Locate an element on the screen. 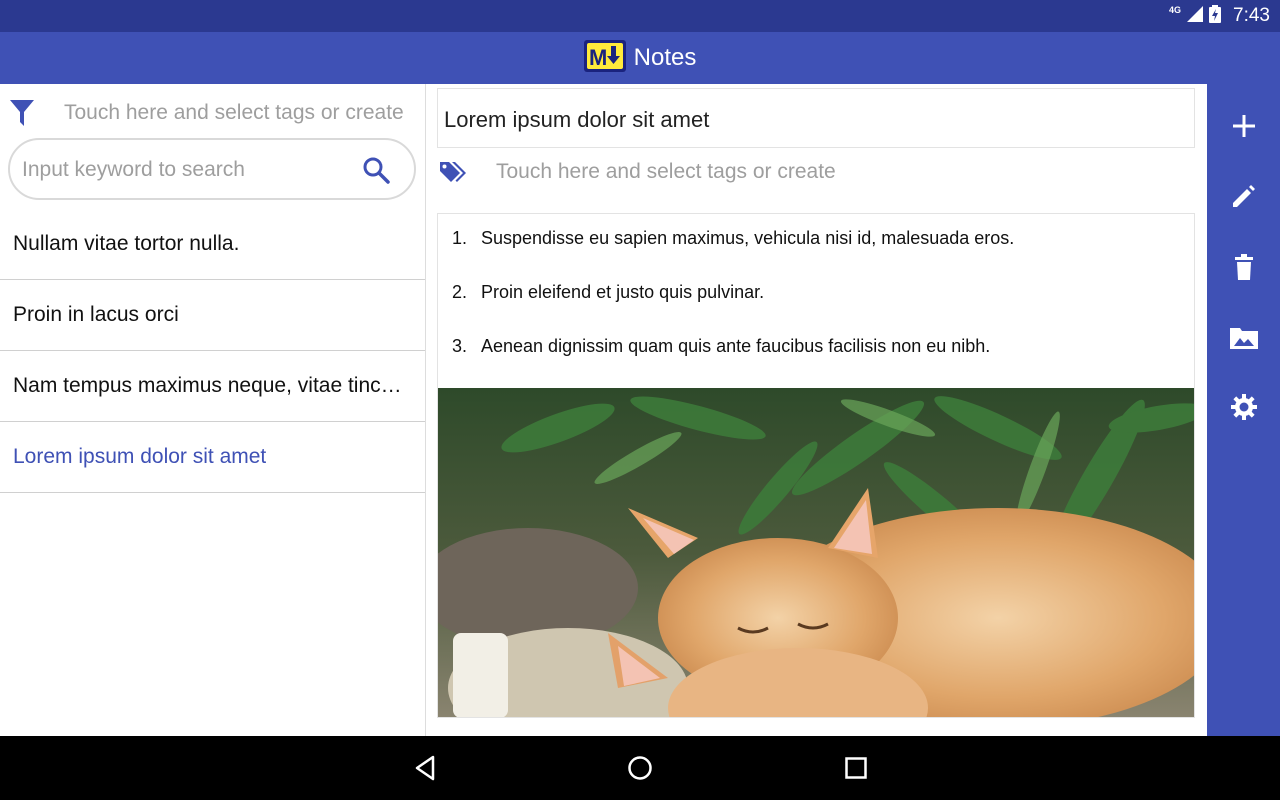 The image size is (1280, 800). status-indicators: 4G 7:43 is located at coordinates (1219, 16).